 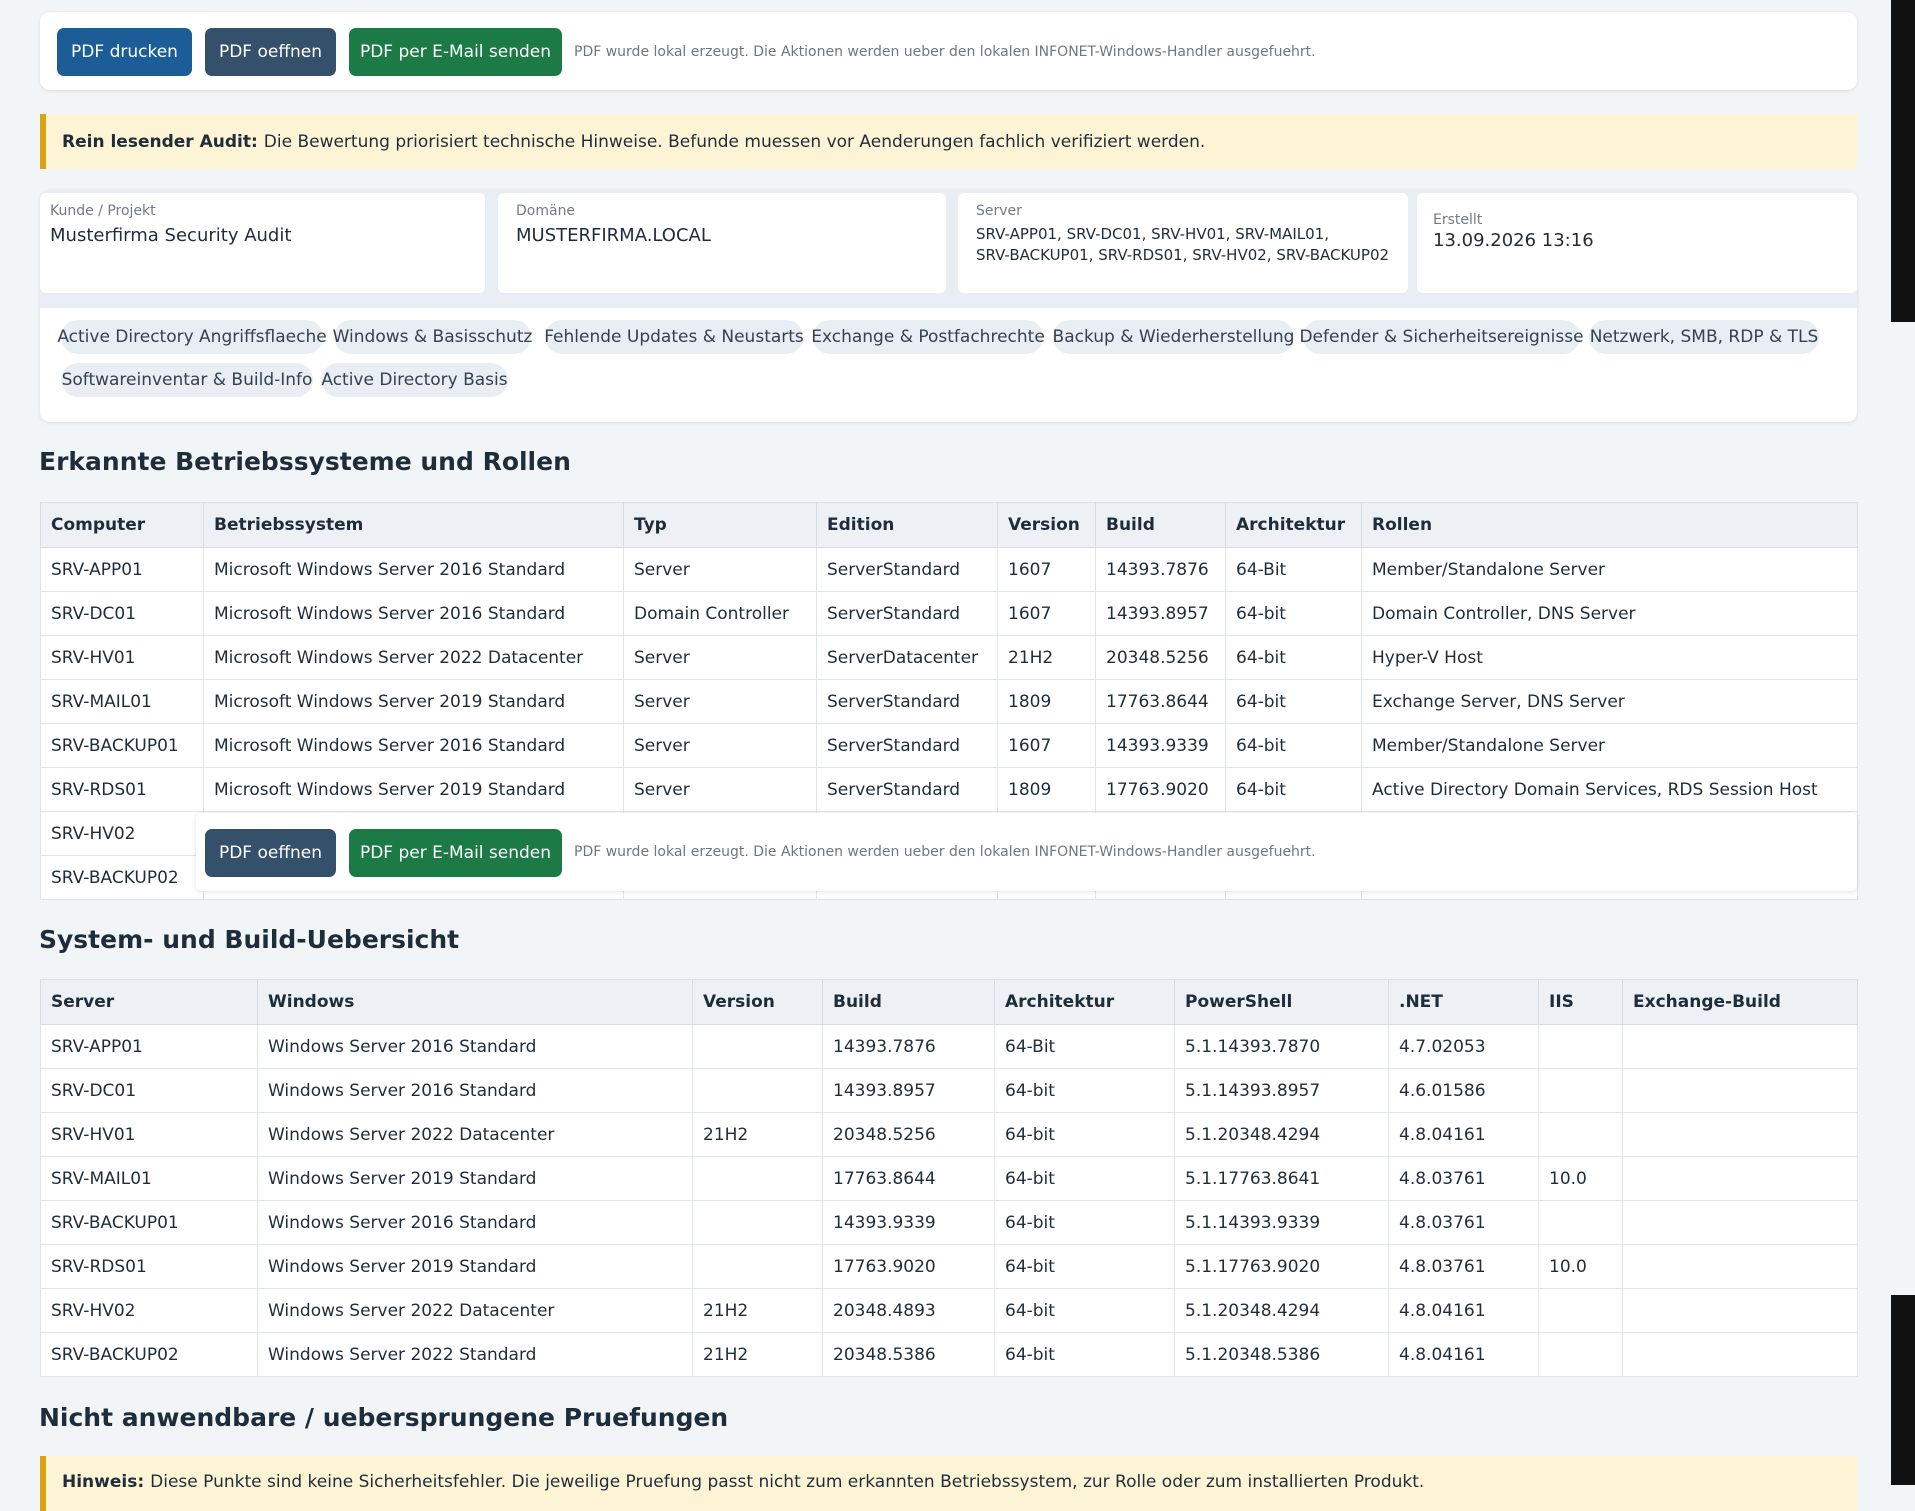 What do you see at coordinates (1281, 1310) in the screenshot?
I see `build-overview-cell: 5.1.20348.4294` at bounding box center [1281, 1310].